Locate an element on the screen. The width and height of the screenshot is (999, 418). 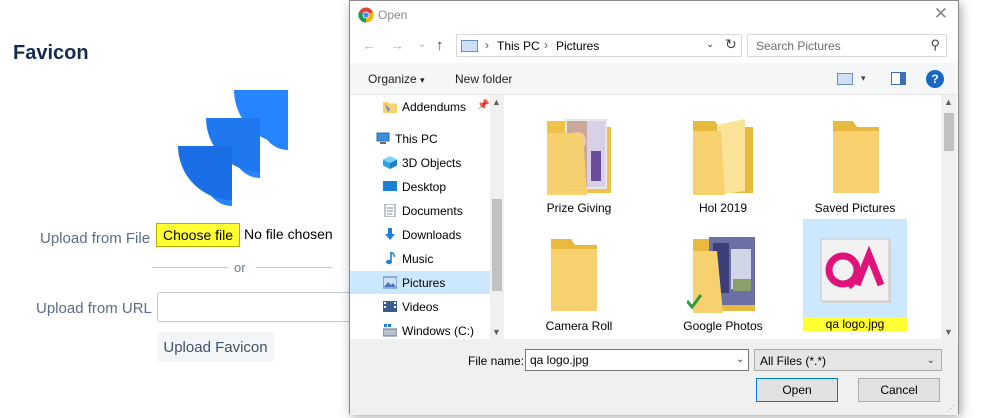
choose-file-button: Choose file is located at coordinates (198, 235).